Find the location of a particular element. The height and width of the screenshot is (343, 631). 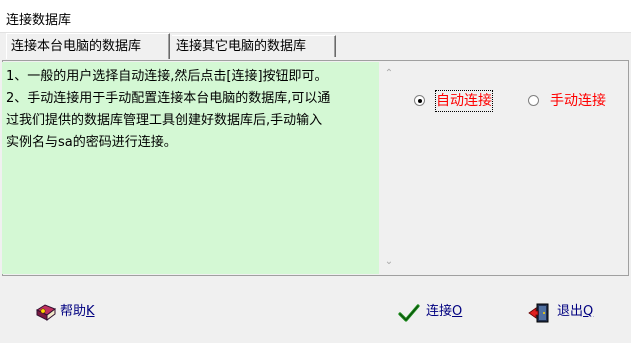

memo-line: 过我们提供的数据库管理工具创建好数据库后,手动输入 is located at coordinates (164, 120).